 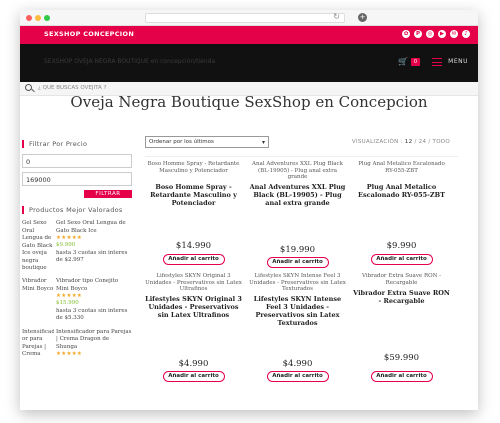 What do you see at coordinates (403, 61) in the screenshot?
I see `cart-icon: 🛒` at bounding box center [403, 61].